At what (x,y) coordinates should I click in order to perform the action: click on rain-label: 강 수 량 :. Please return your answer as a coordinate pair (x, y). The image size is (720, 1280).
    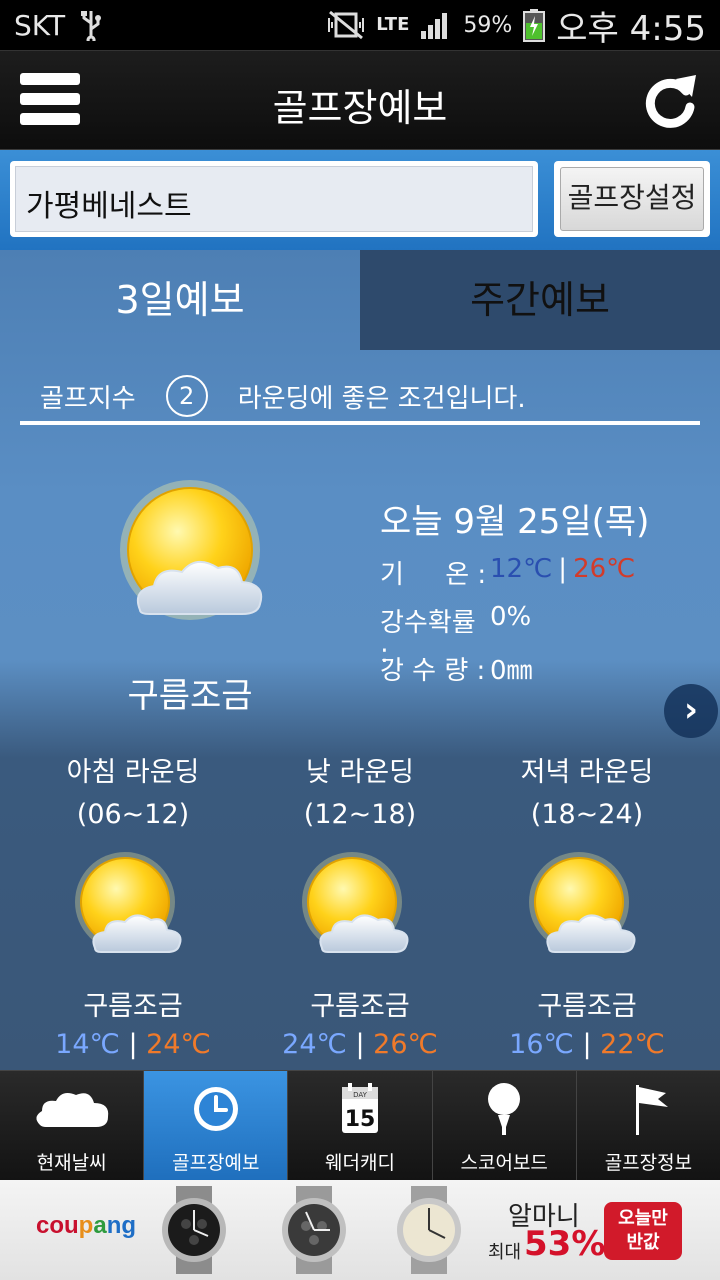
    Looking at the image, I should click on (433, 671).